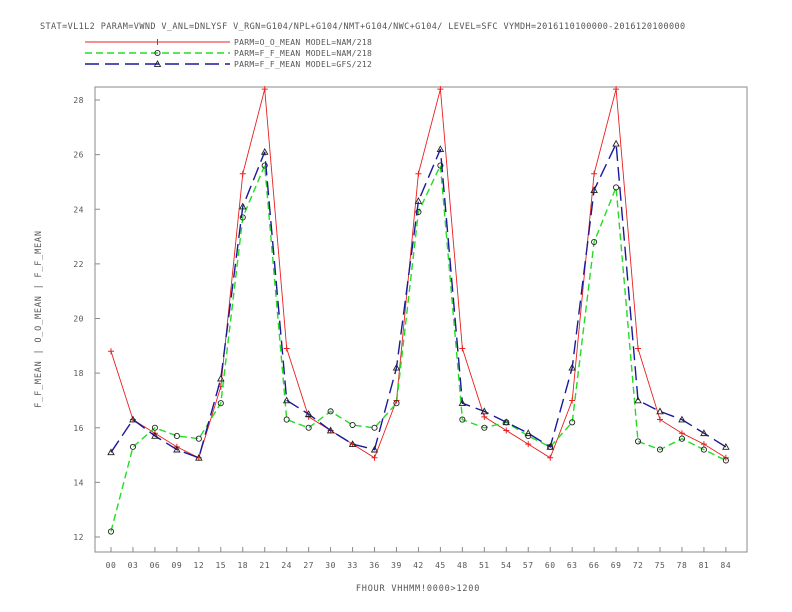 This screenshot has height=612, width=792. I want to click on x-tick-label: 51, so click(484, 565).